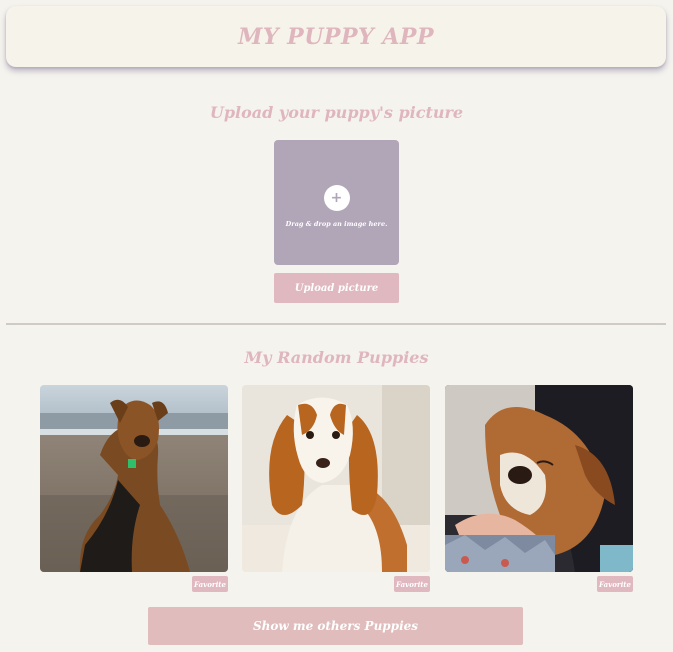 The width and height of the screenshot is (673, 652). I want to click on app-header: MY PUPPY APP, so click(336, 36).